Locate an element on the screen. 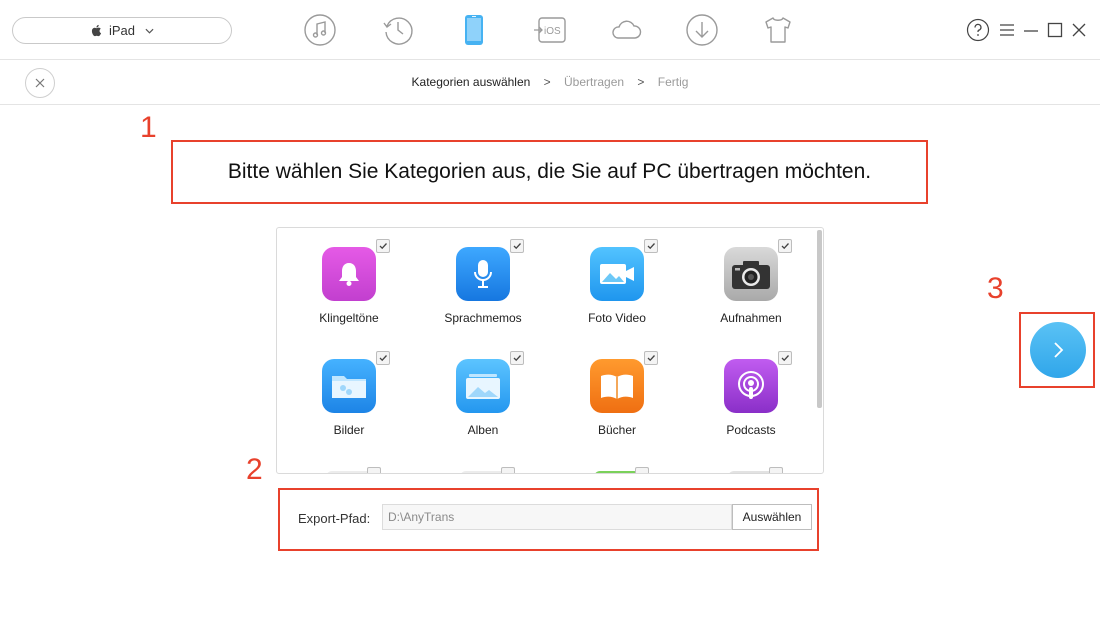 The width and height of the screenshot is (1100, 640). maximize-icon is located at coordinates (1055, 30).